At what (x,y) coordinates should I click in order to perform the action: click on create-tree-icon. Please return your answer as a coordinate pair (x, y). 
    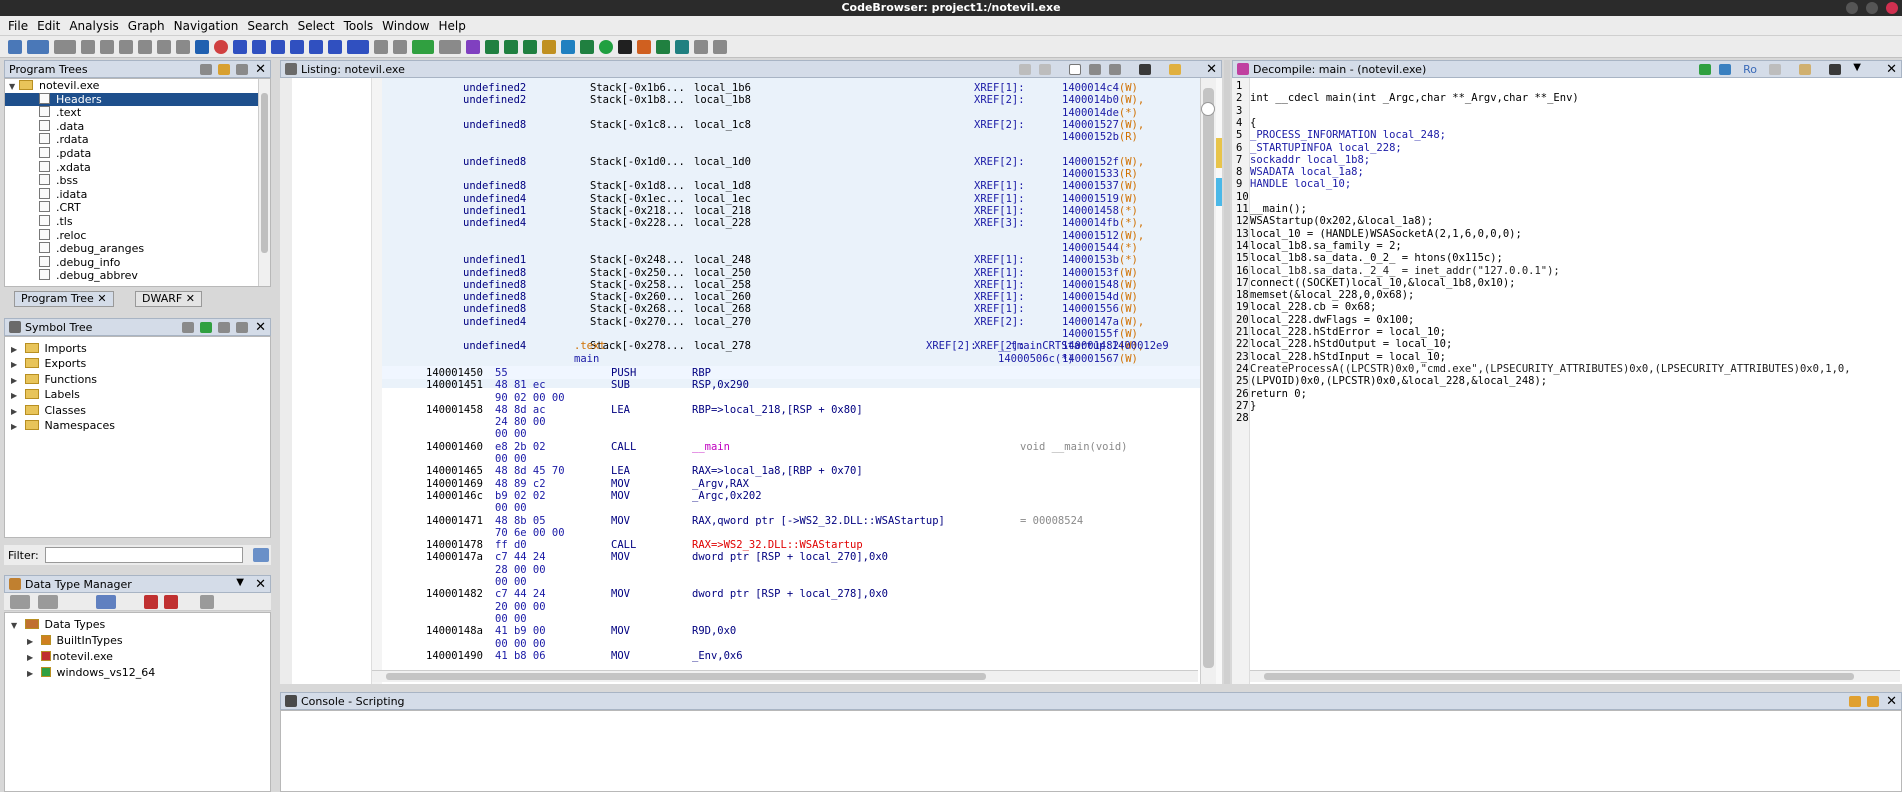
    Looking at the image, I should click on (206, 69).